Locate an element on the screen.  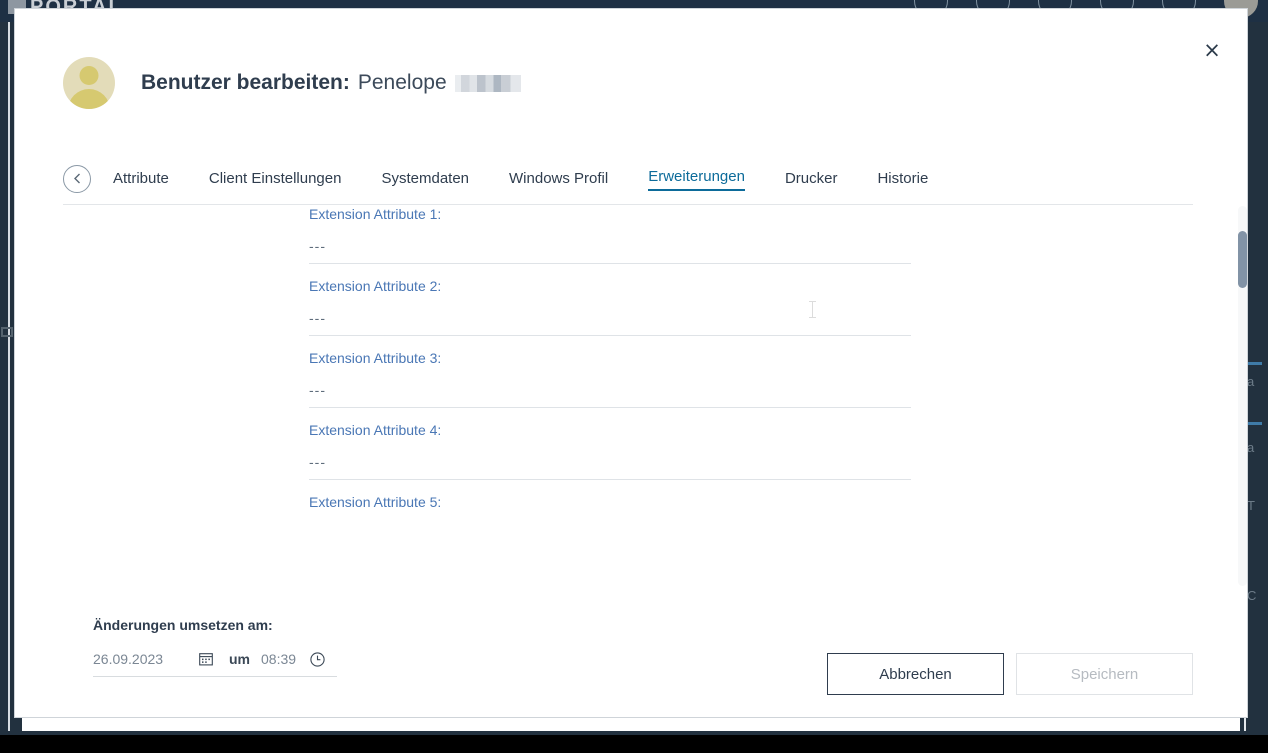
content-scrollbar is located at coordinates (1242, 396).